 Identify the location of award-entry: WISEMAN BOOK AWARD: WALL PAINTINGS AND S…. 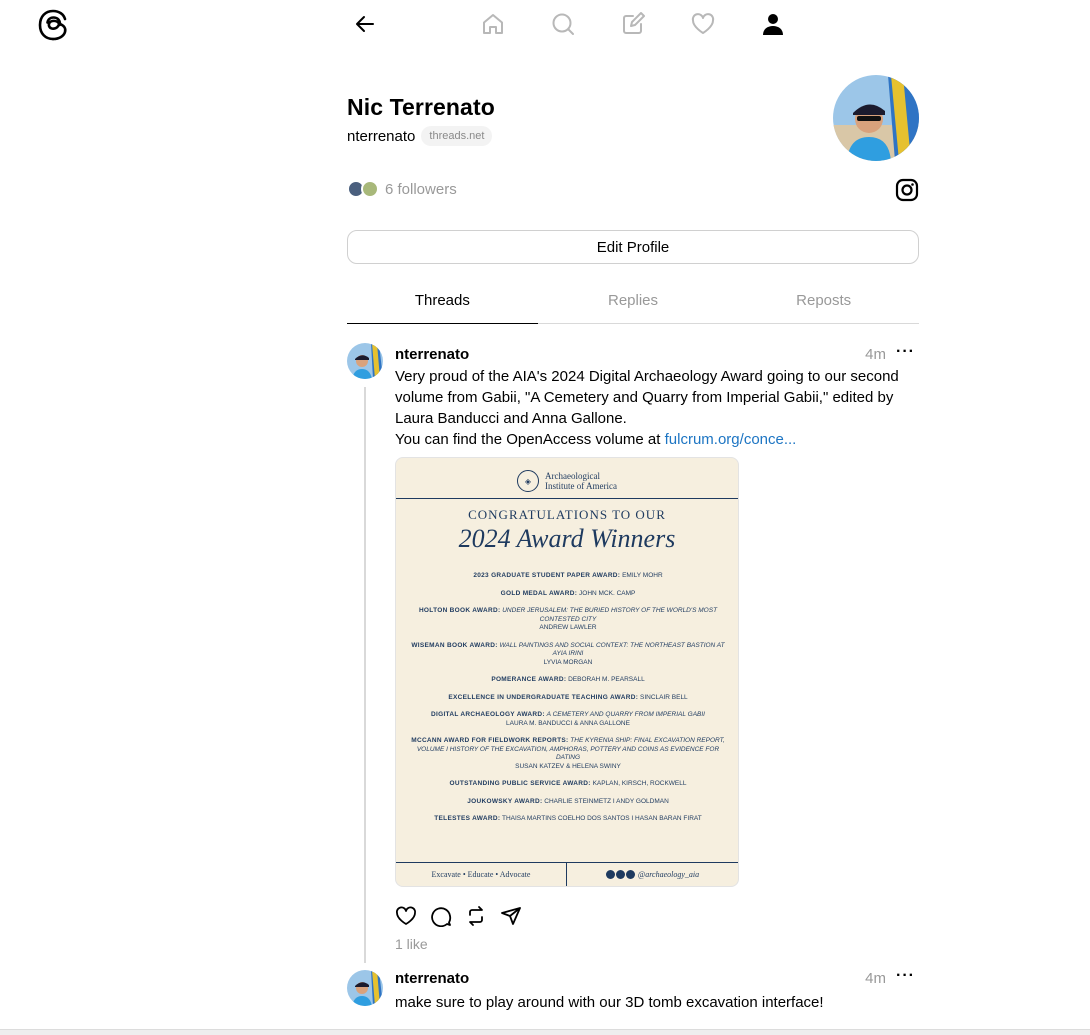
(568, 655).